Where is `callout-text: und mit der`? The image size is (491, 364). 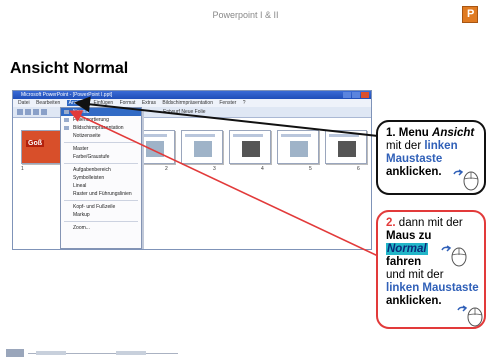 callout-text: und mit der is located at coordinates (415, 275).